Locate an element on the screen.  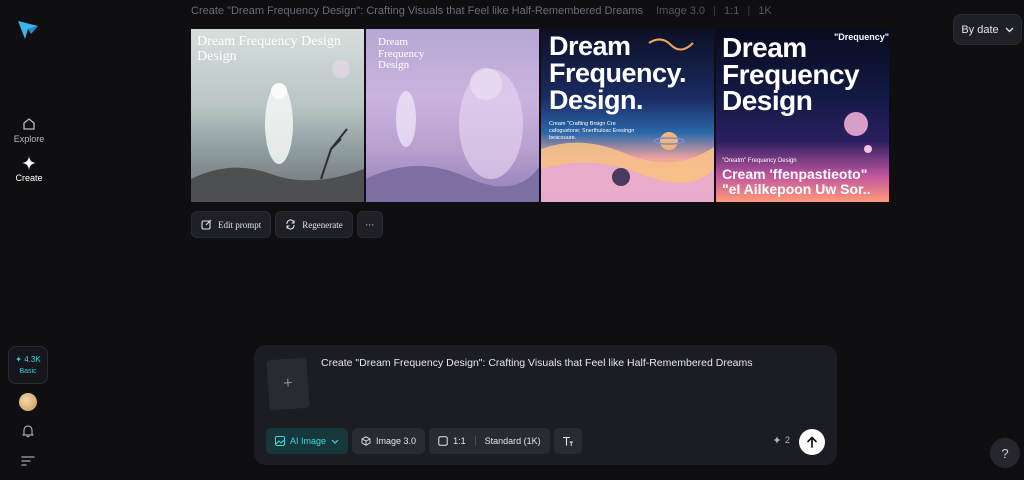
help-icon: ? is located at coordinates (1005, 453).